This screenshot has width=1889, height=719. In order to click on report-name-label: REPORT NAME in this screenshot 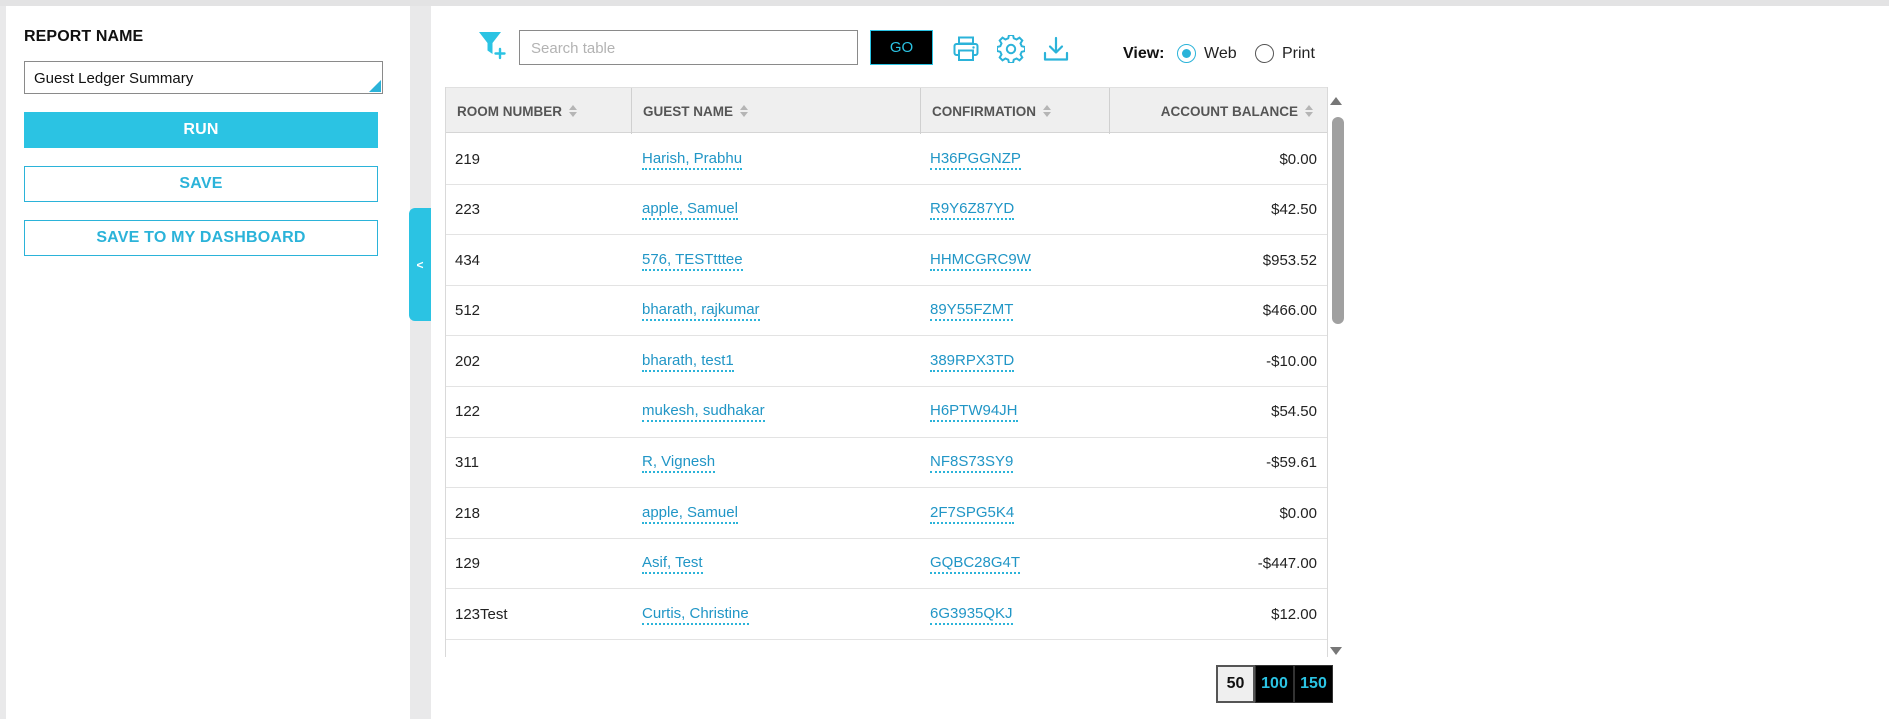, I will do `click(84, 36)`.